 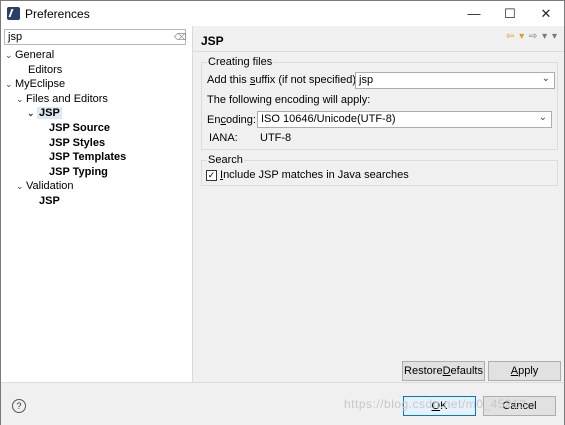 What do you see at coordinates (240, 62) in the screenshot?
I see `creating-files-label: Creating files` at bounding box center [240, 62].